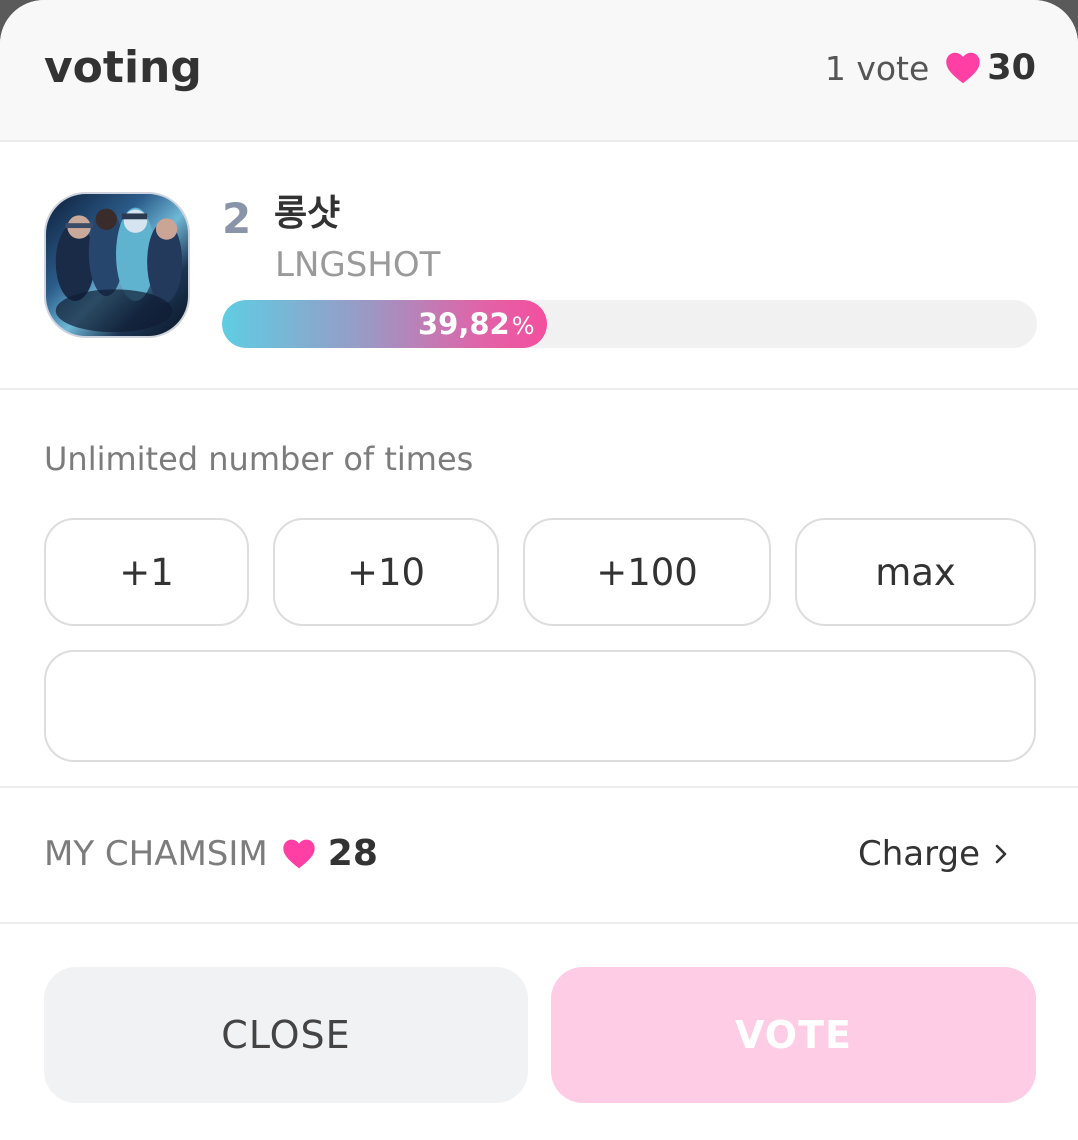 Image resolution: width=1078 pixels, height=1140 pixels. I want to click on vote-cost-info: 1 vote 30, so click(930, 68).